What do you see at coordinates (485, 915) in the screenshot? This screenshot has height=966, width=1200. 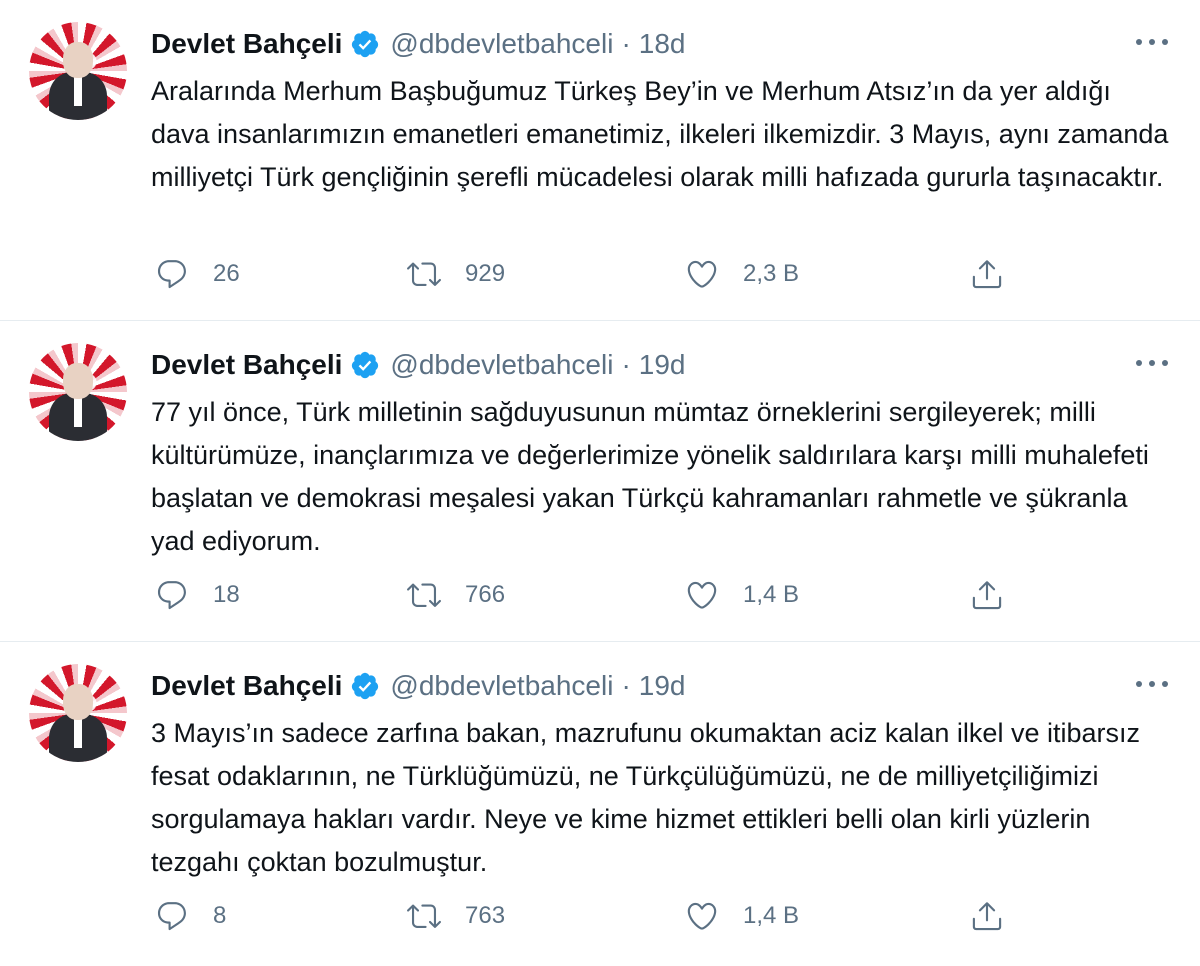 I see `retweet-count: 763` at bounding box center [485, 915].